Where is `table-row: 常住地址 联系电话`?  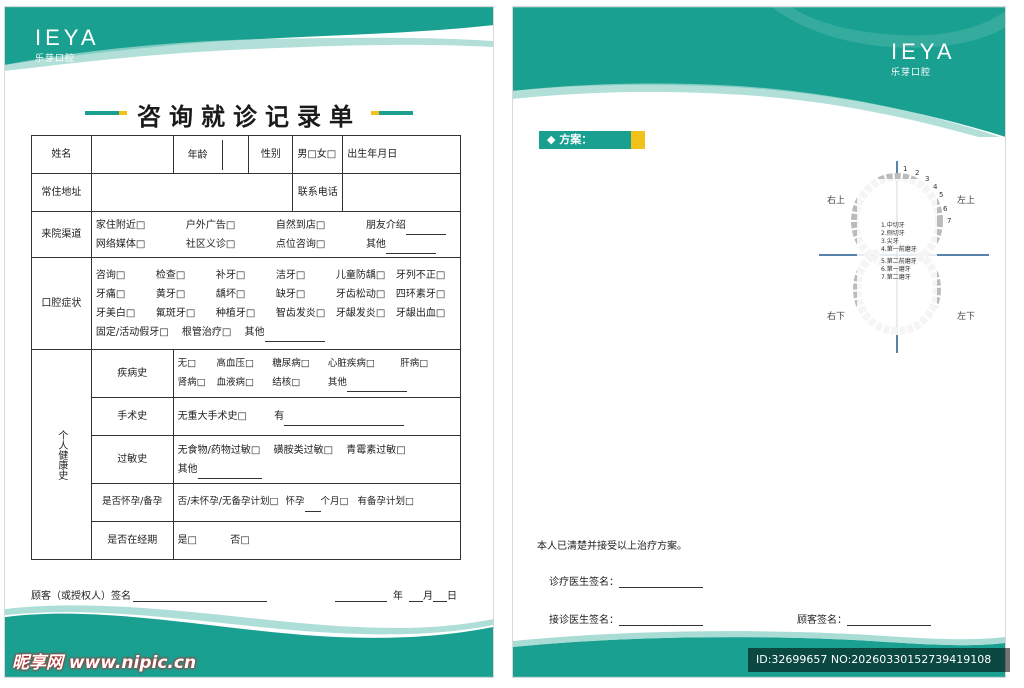 table-row: 常住地址 联系电话 is located at coordinates (246, 192).